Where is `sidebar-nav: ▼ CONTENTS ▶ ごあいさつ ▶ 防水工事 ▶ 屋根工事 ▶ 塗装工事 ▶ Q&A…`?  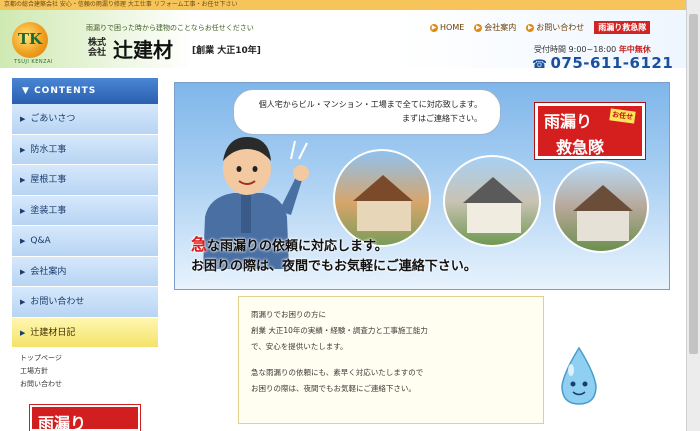 sidebar-nav: ▼ CONTENTS ▶ ごあいさつ ▶ 防水工事 ▶ 屋根工事 ▶ 塗装工事 ▶ Q&A… is located at coordinates (85, 213).